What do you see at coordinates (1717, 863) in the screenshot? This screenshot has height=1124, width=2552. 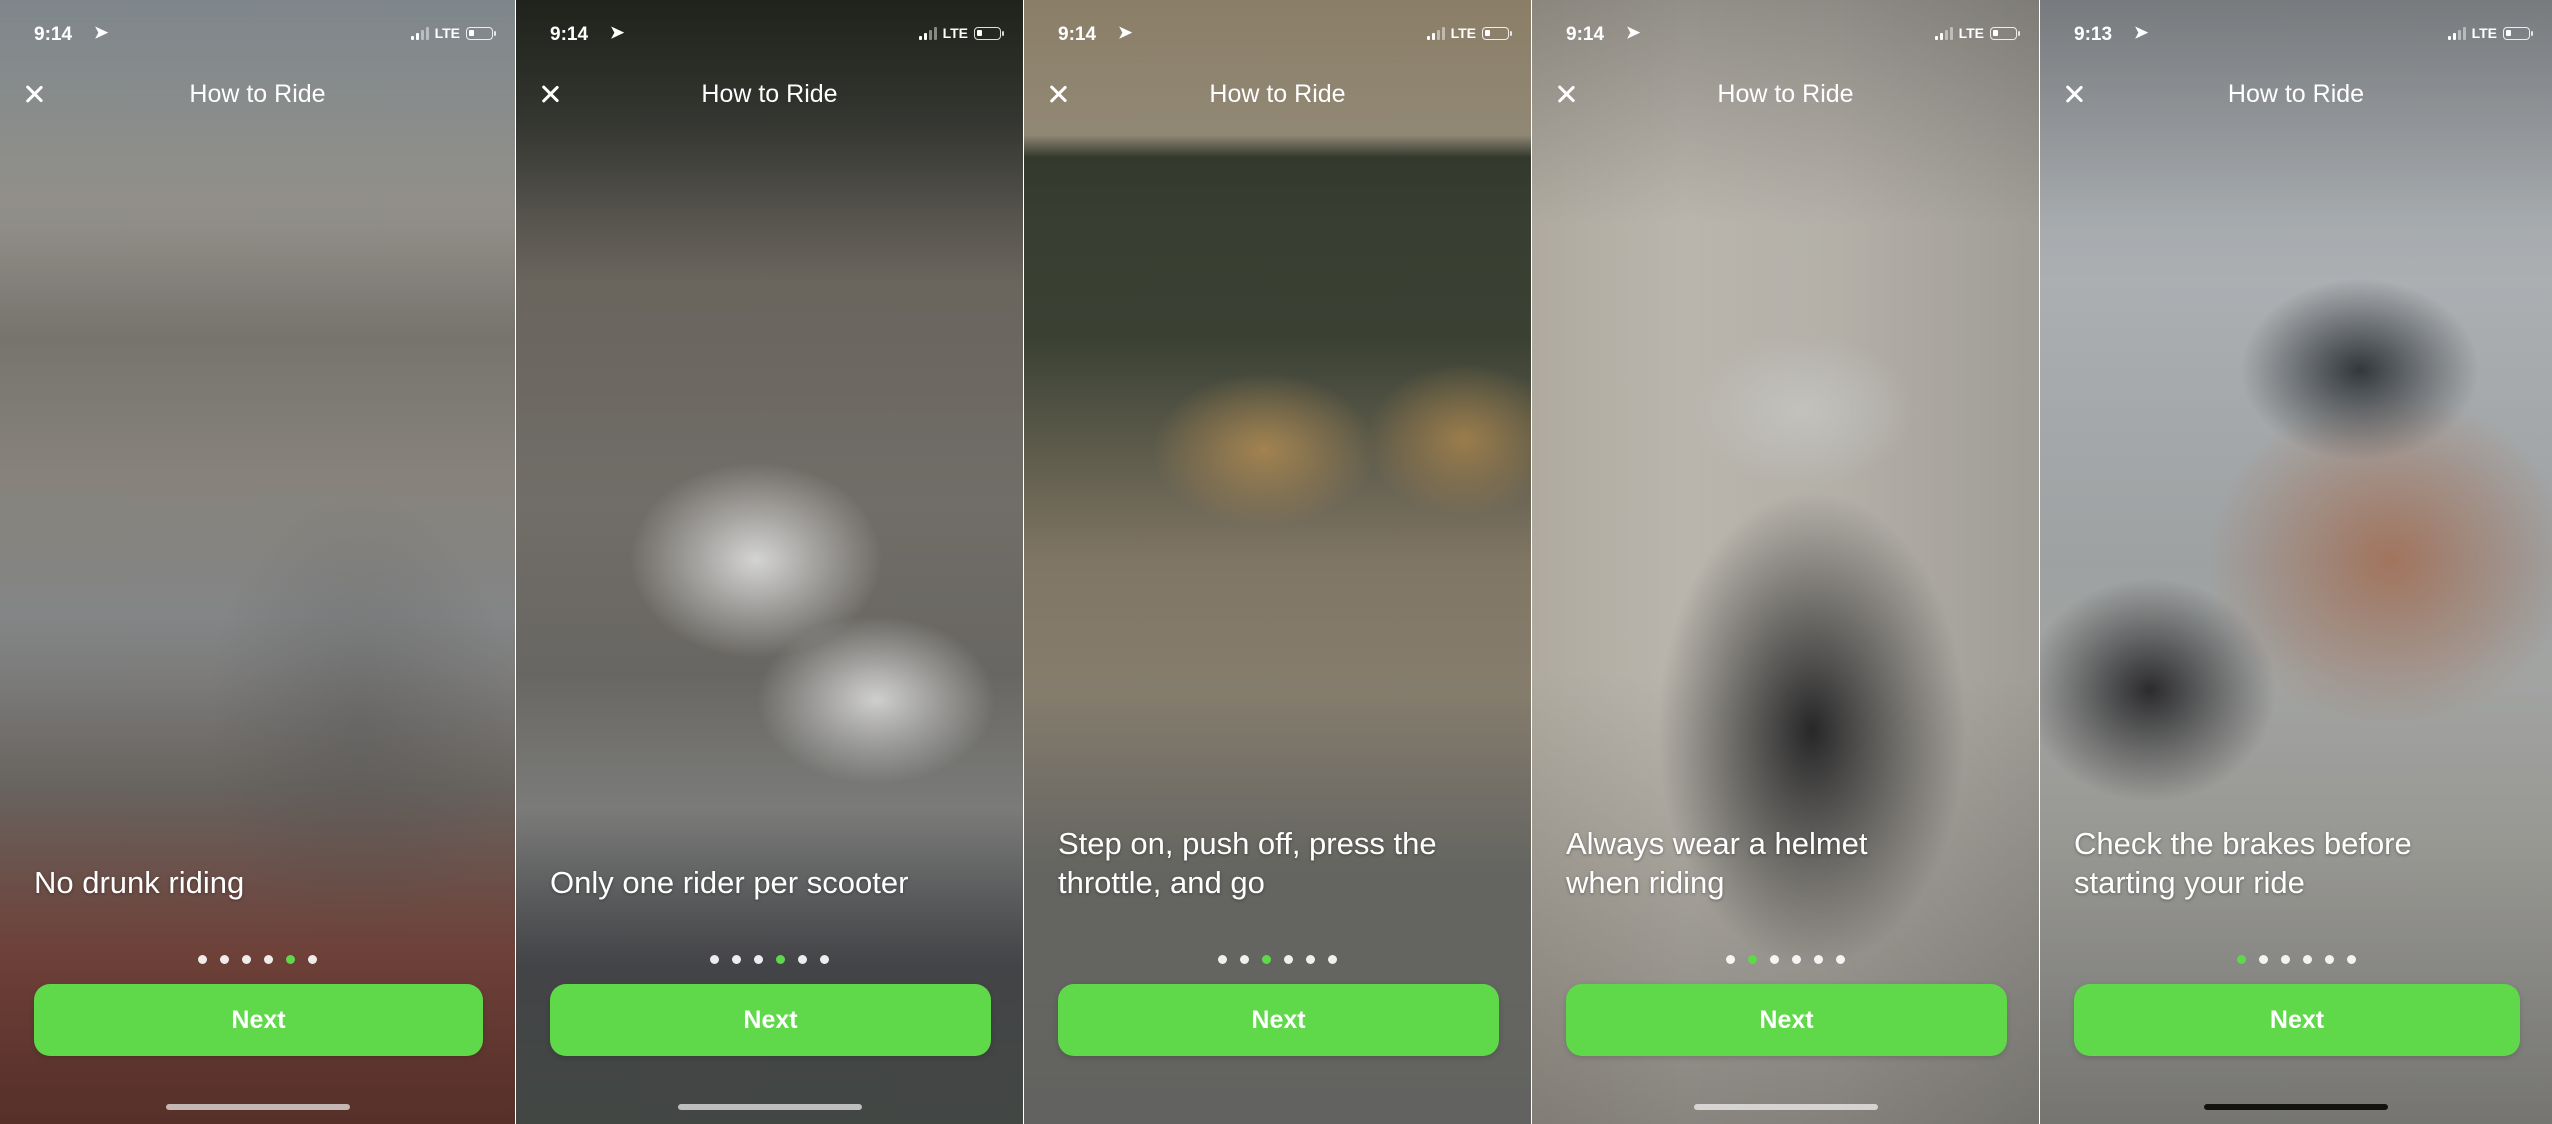 I see `step-caption: Always wear a helmet when riding` at bounding box center [1717, 863].